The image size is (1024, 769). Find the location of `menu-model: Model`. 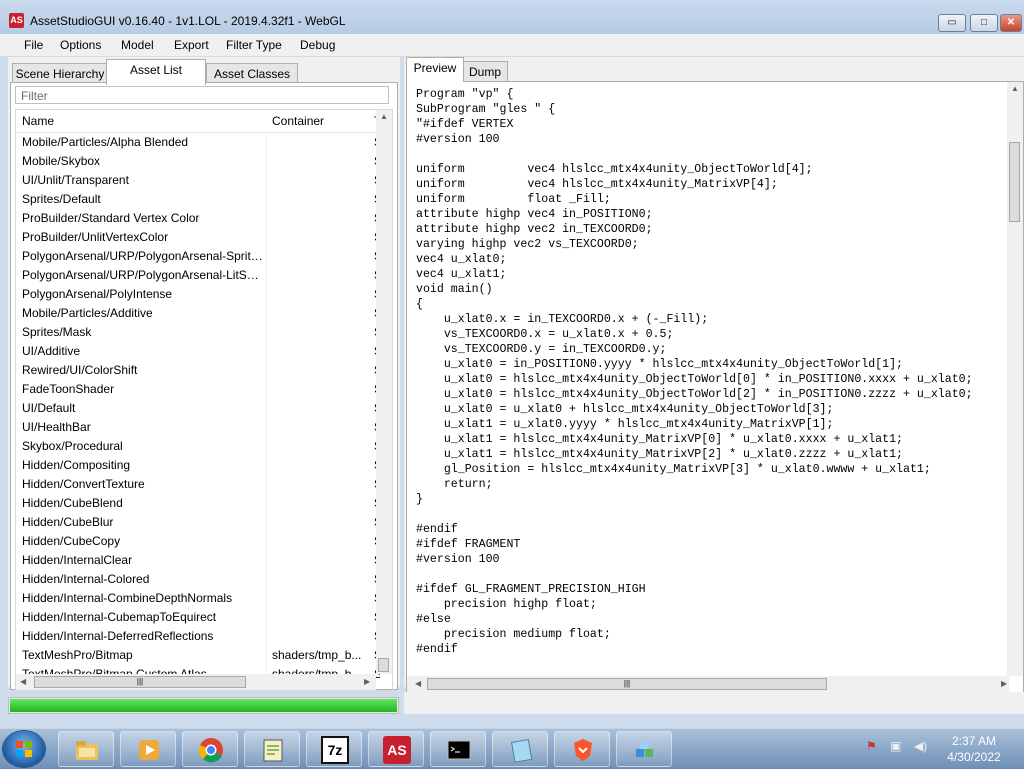

menu-model: Model is located at coordinates (137, 45).